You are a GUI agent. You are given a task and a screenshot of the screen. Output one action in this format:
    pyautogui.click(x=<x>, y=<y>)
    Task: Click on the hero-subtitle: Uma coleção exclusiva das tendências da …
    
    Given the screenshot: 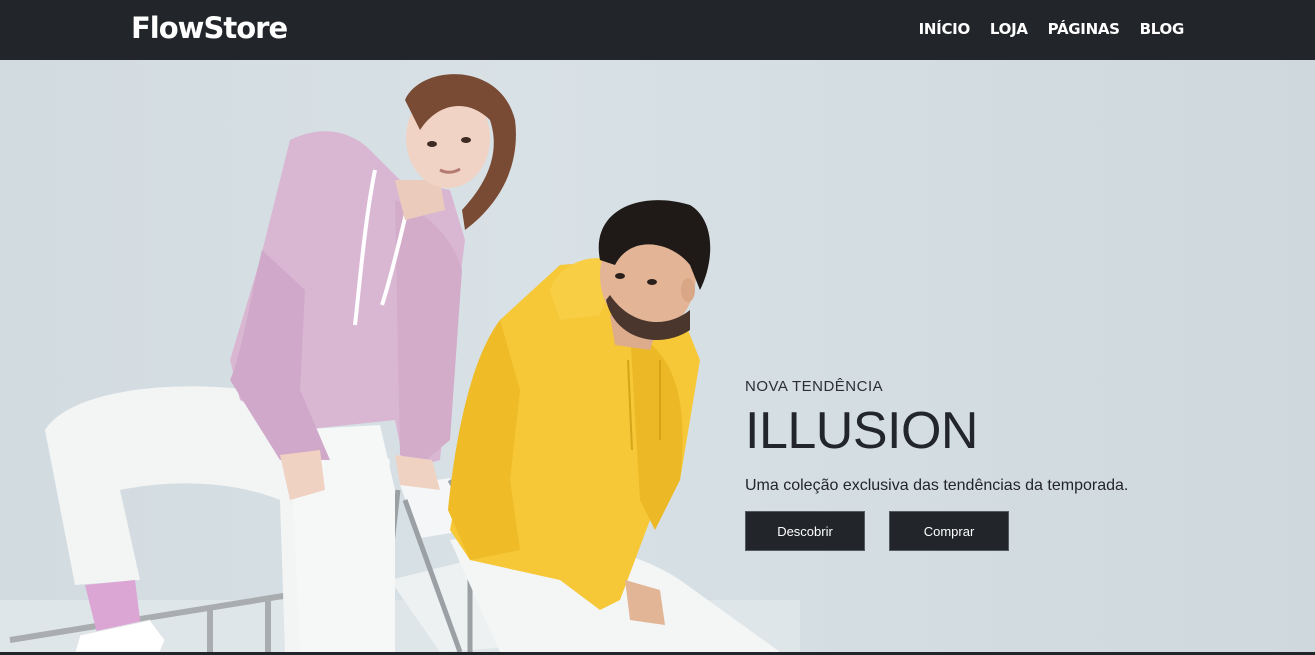 What is the action you would take?
    pyautogui.click(x=937, y=485)
    